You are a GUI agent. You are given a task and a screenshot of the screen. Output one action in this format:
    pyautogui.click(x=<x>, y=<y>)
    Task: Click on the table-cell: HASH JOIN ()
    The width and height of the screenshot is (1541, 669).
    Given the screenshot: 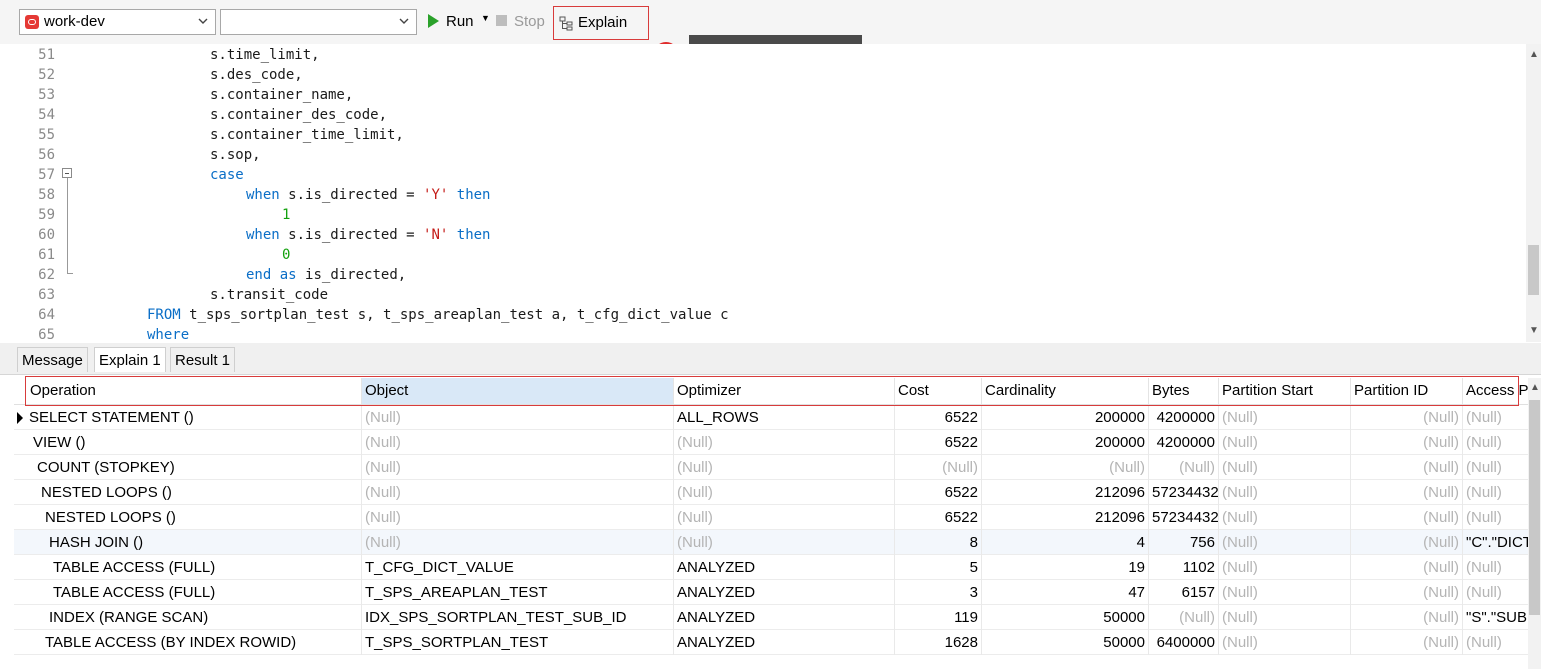 What is the action you would take?
    pyautogui.click(x=194, y=542)
    